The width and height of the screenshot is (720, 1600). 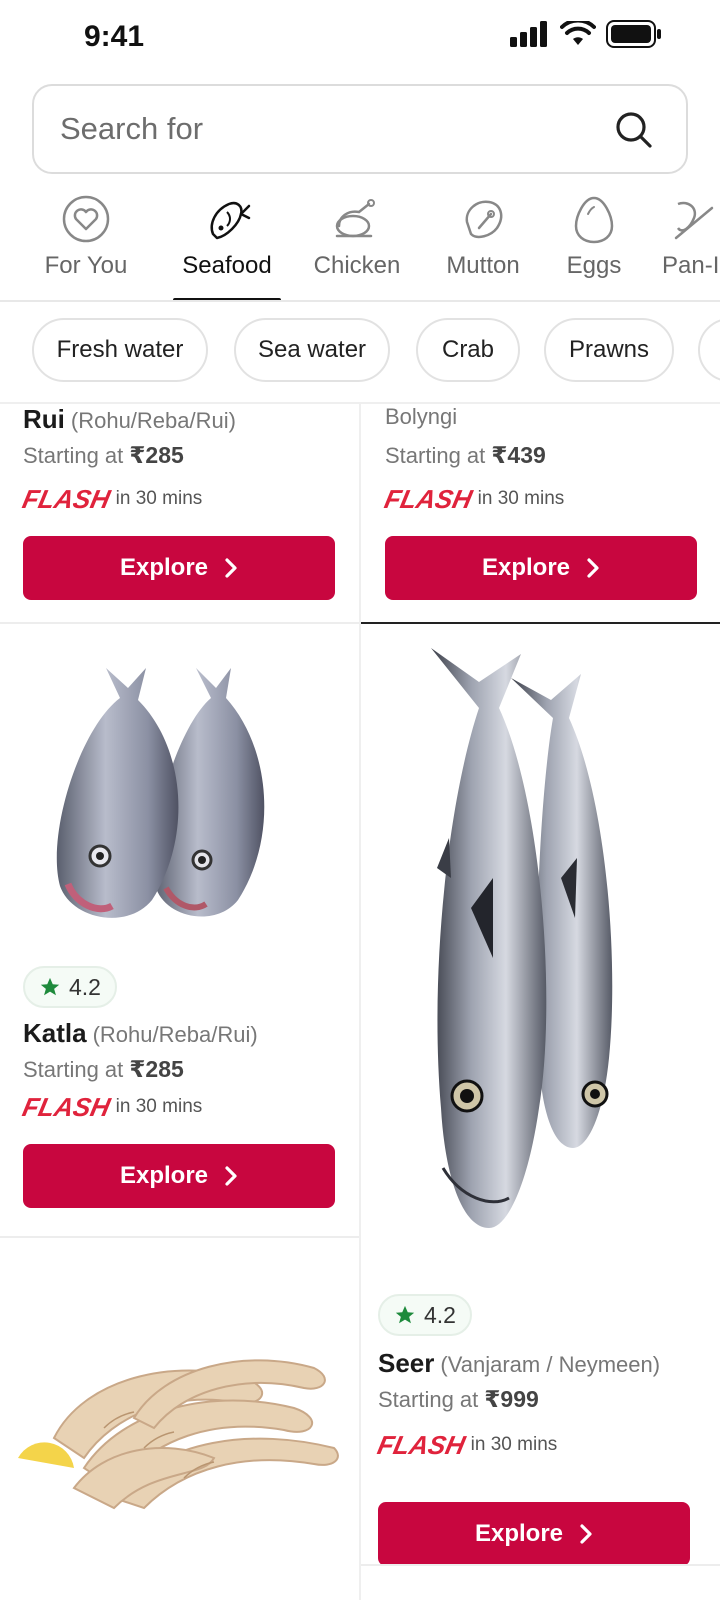 What do you see at coordinates (709, 350) in the screenshot?
I see `chip-more` at bounding box center [709, 350].